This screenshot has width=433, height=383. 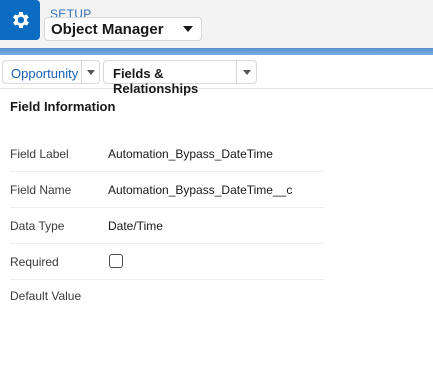 I want to click on tab-fields-relationships-menu-button, so click(x=247, y=72).